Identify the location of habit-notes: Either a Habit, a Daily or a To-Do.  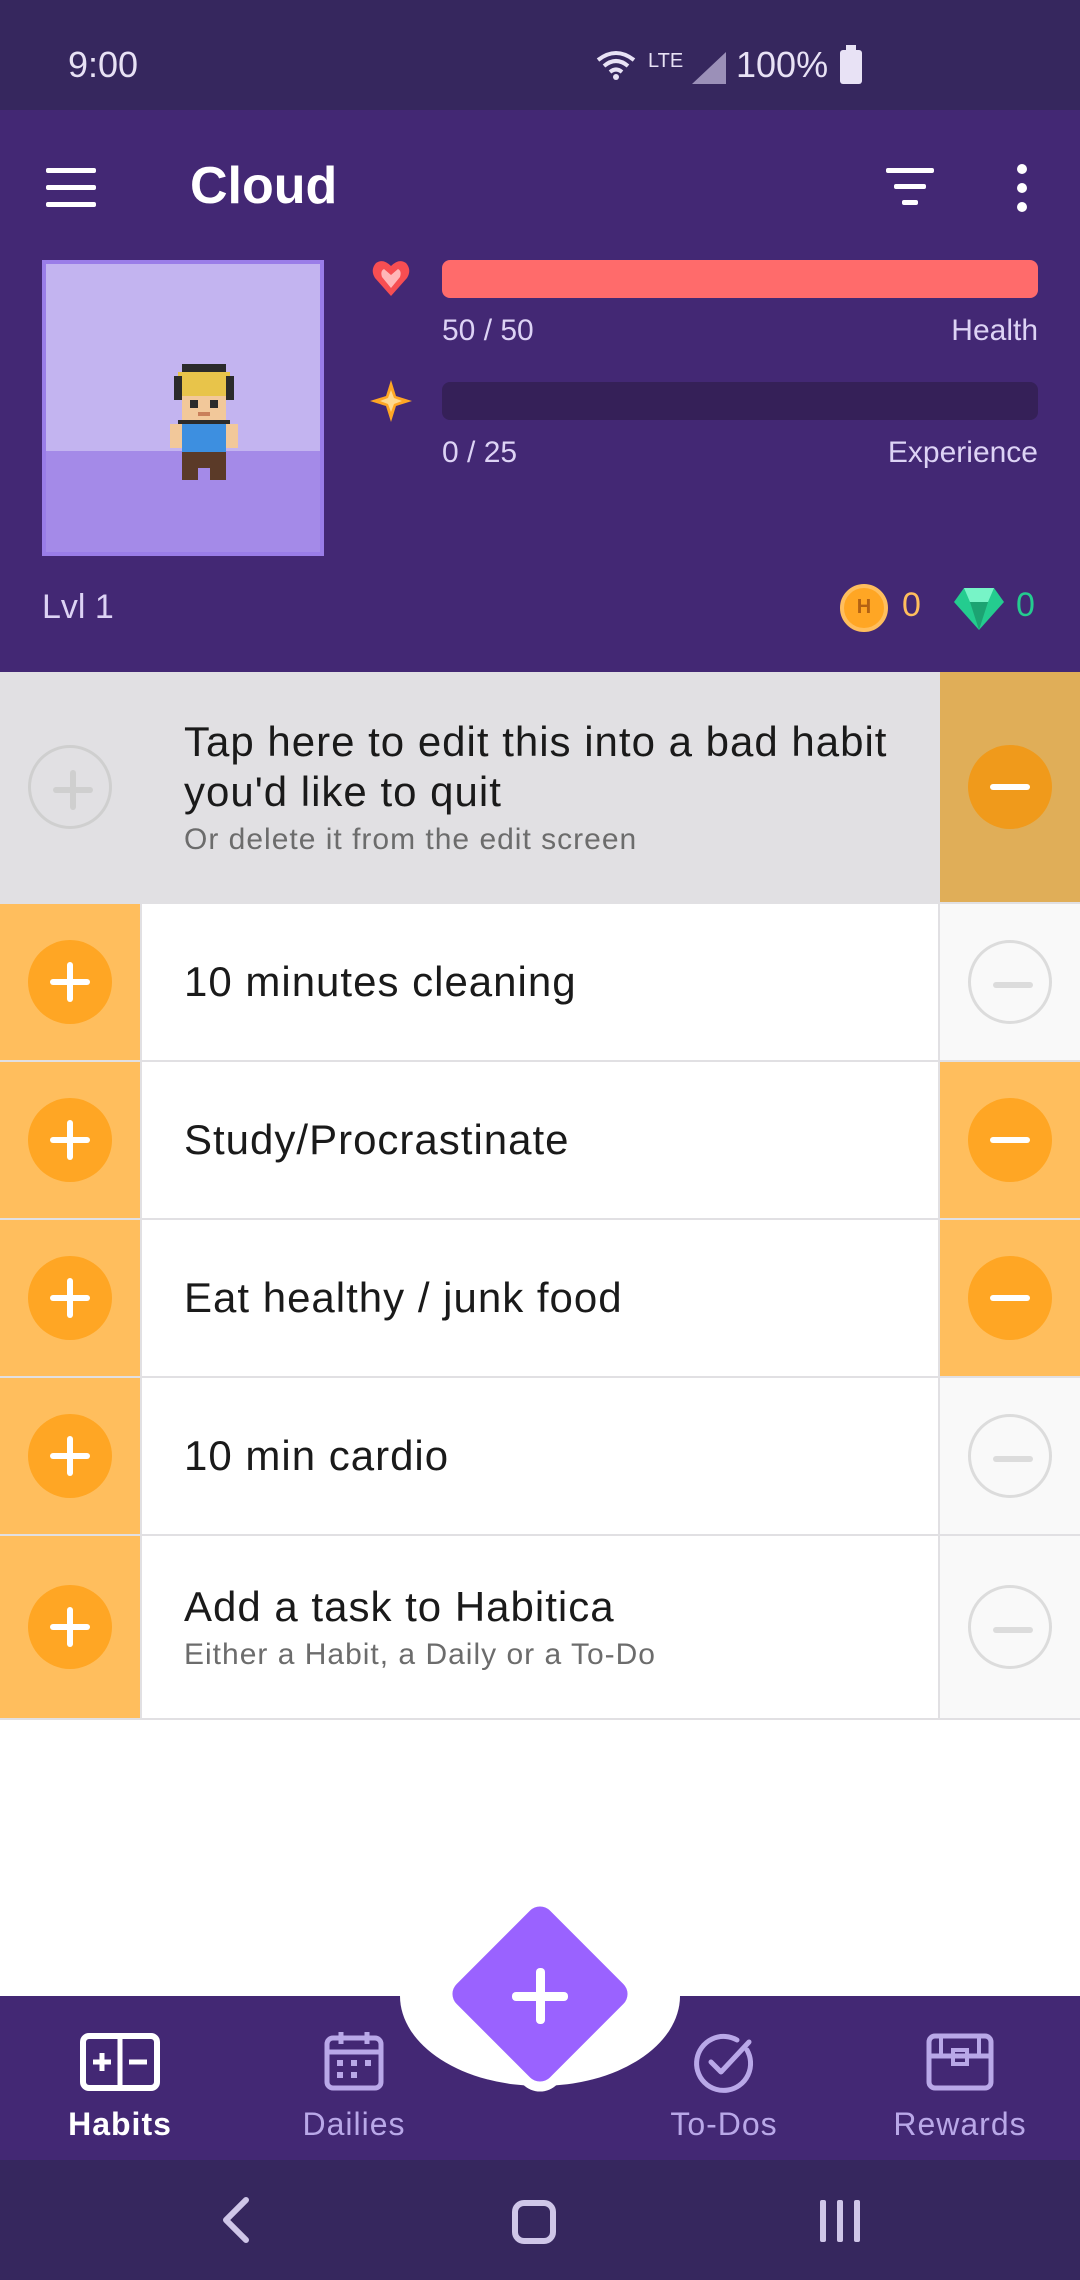
(420, 1654).